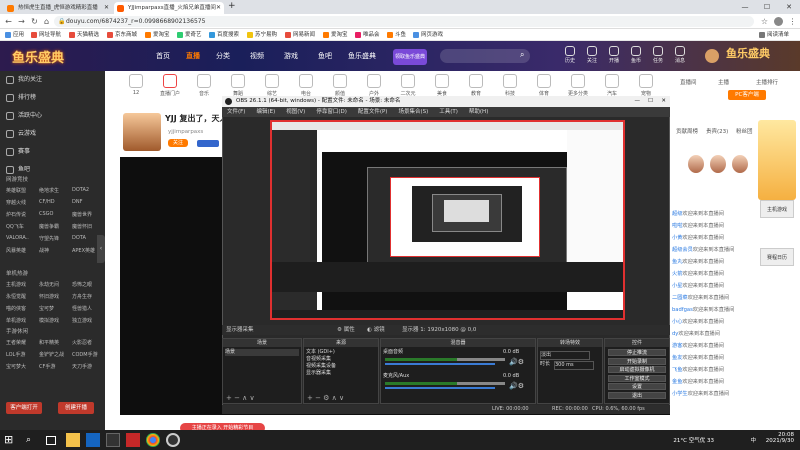 The height and width of the screenshot is (450, 800). Describe the element at coordinates (696, 164) in the screenshot. I see `fan-avatar` at that location.